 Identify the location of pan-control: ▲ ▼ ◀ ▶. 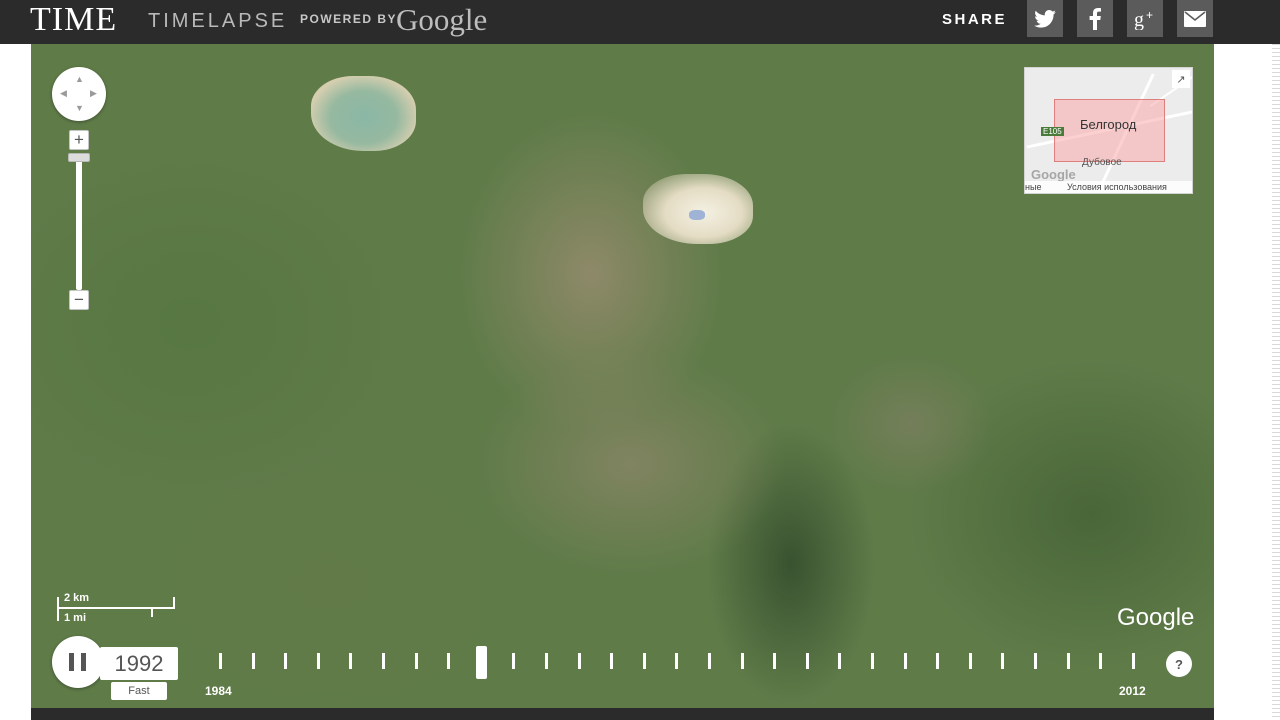
(79, 94).